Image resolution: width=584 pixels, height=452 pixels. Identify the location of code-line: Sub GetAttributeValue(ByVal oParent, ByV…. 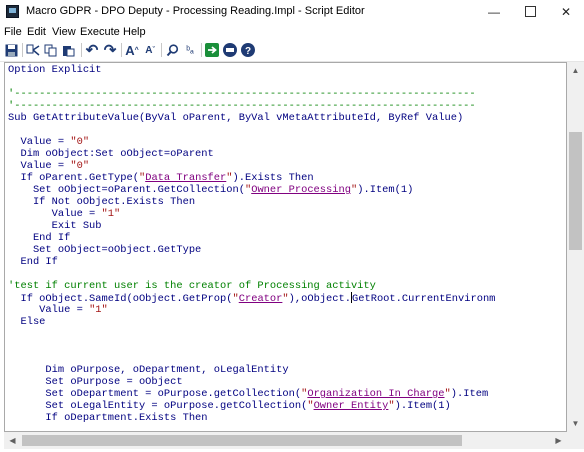
(251, 118).